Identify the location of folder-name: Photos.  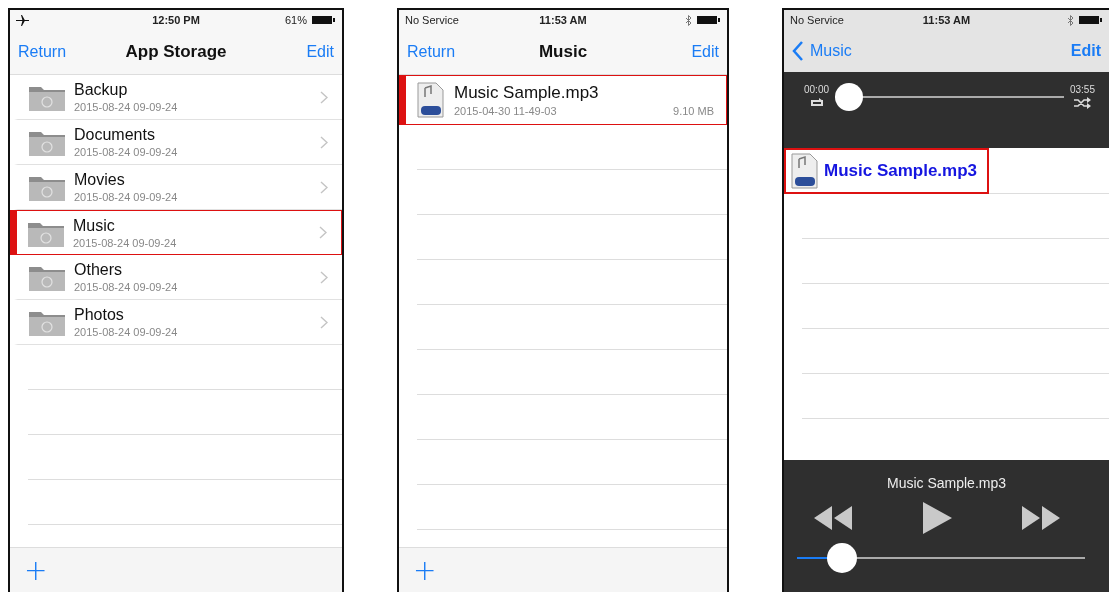
(99, 315).